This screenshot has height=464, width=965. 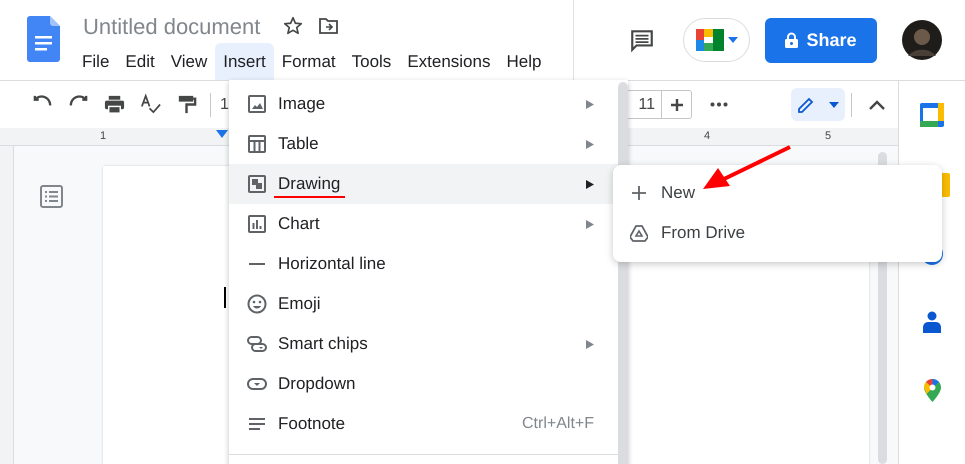 What do you see at coordinates (828, 136) in the screenshot?
I see `ruler-number: 5` at bounding box center [828, 136].